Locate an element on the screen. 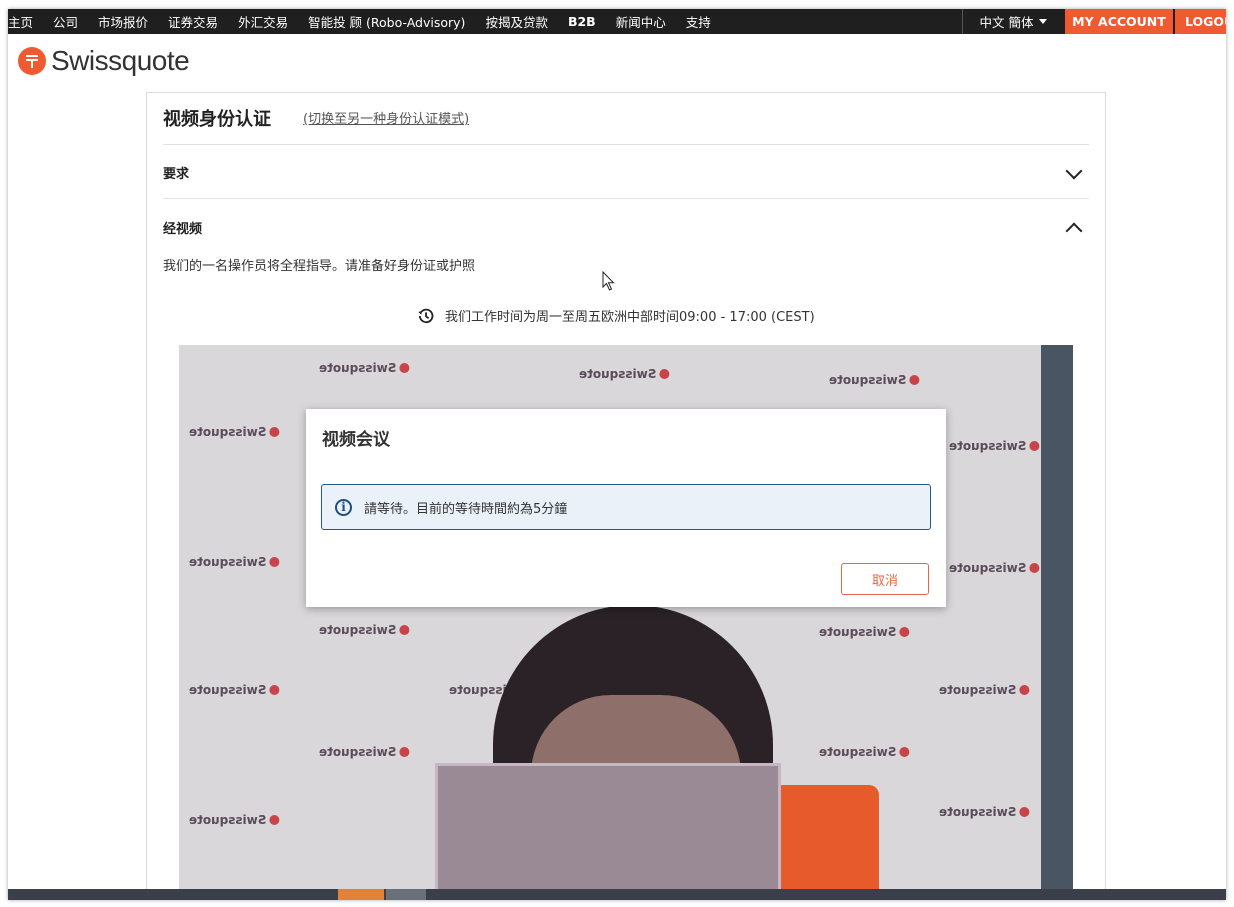  nav-item-5: 智能投 顾 (Robo-Advisory) is located at coordinates (386, 21).